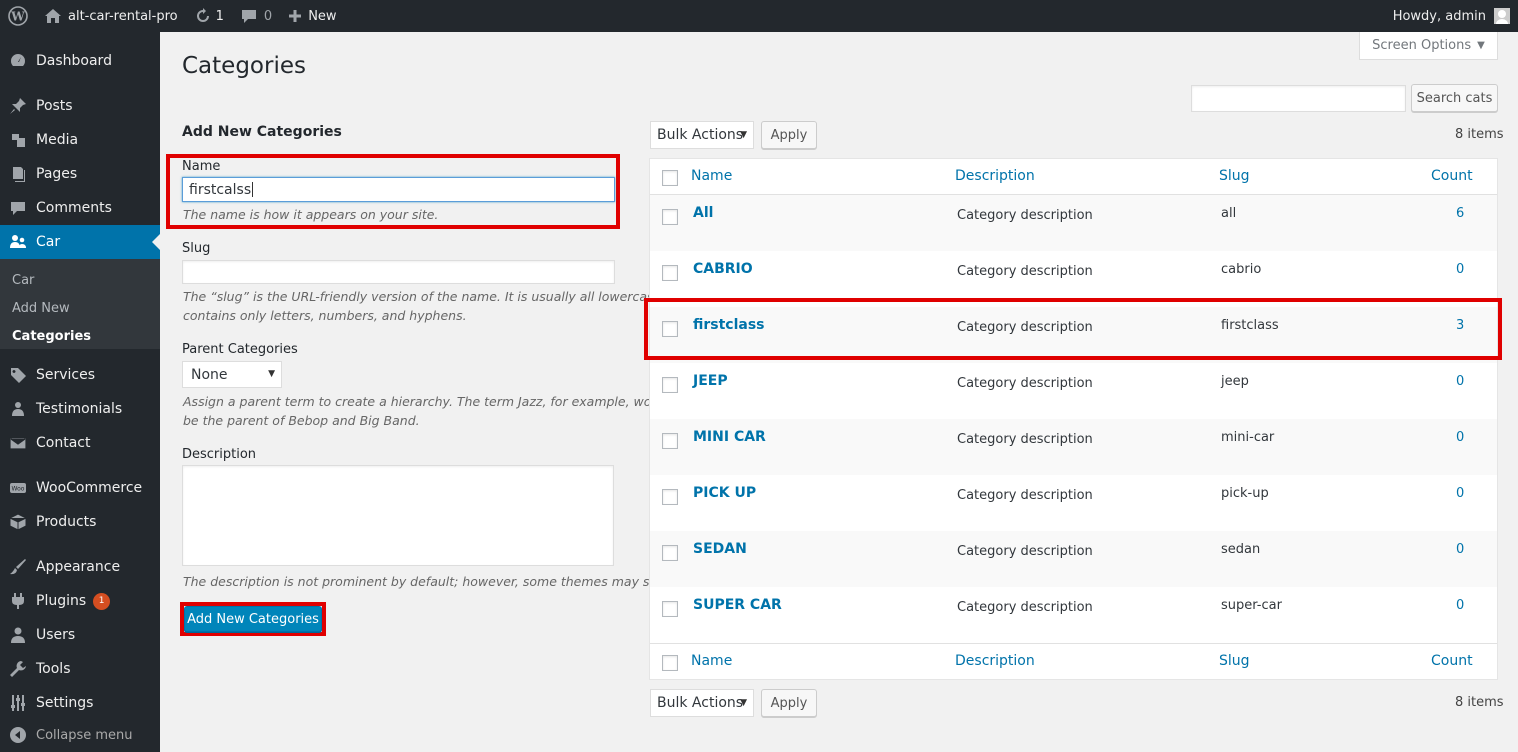 The height and width of the screenshot is (752, 1518). I want to click on table-footer: Name Description Slug Count, so click(1073, 661).